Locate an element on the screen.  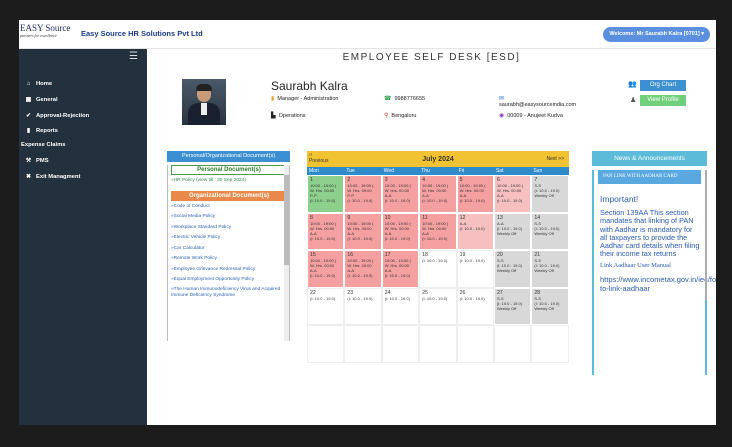
sidebar-item-reports: ▮ Reports is located at coordinates (41, 131).